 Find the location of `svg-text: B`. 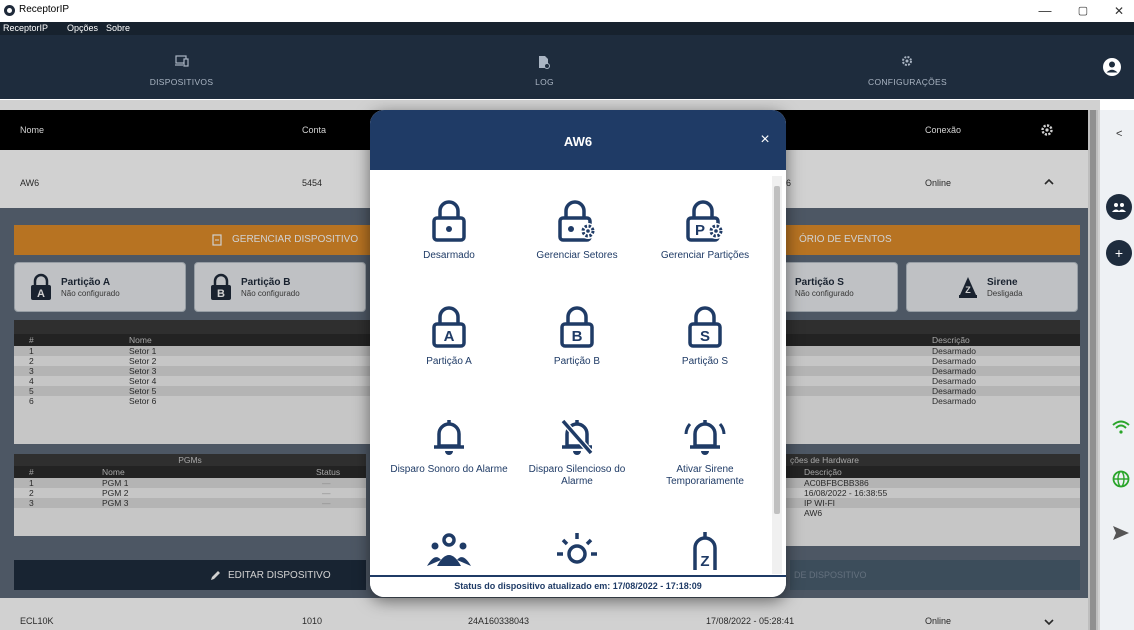

svg-text: B is located at coordinates (577, 336).